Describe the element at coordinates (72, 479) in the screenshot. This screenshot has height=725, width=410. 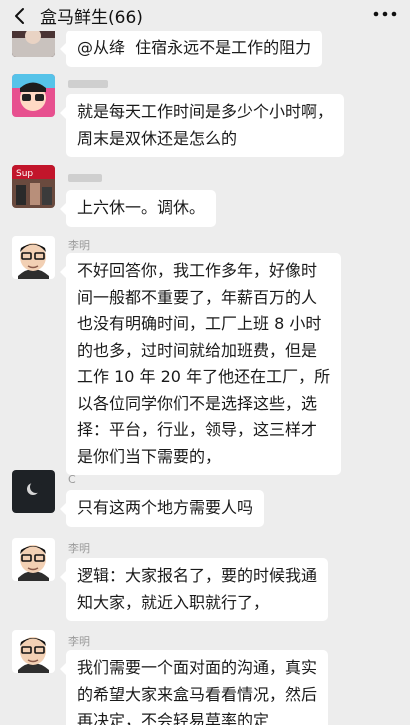
I see `sender-name: C` at that location.